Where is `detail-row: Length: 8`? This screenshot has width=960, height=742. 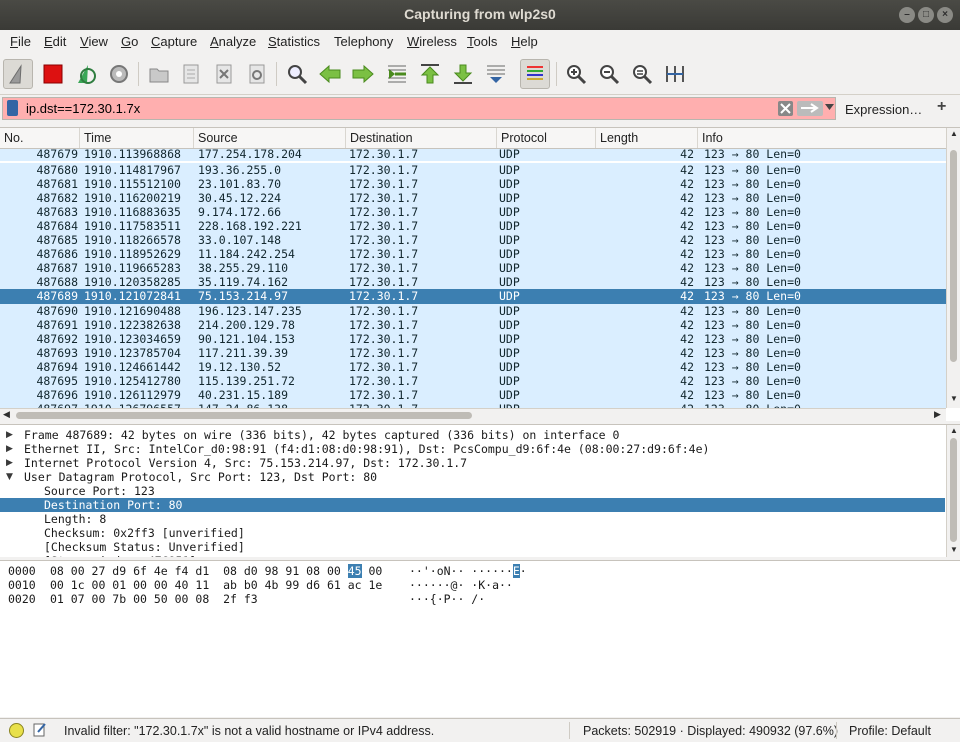 detail-row: Length: 8 is located at coordinates (472, 519).